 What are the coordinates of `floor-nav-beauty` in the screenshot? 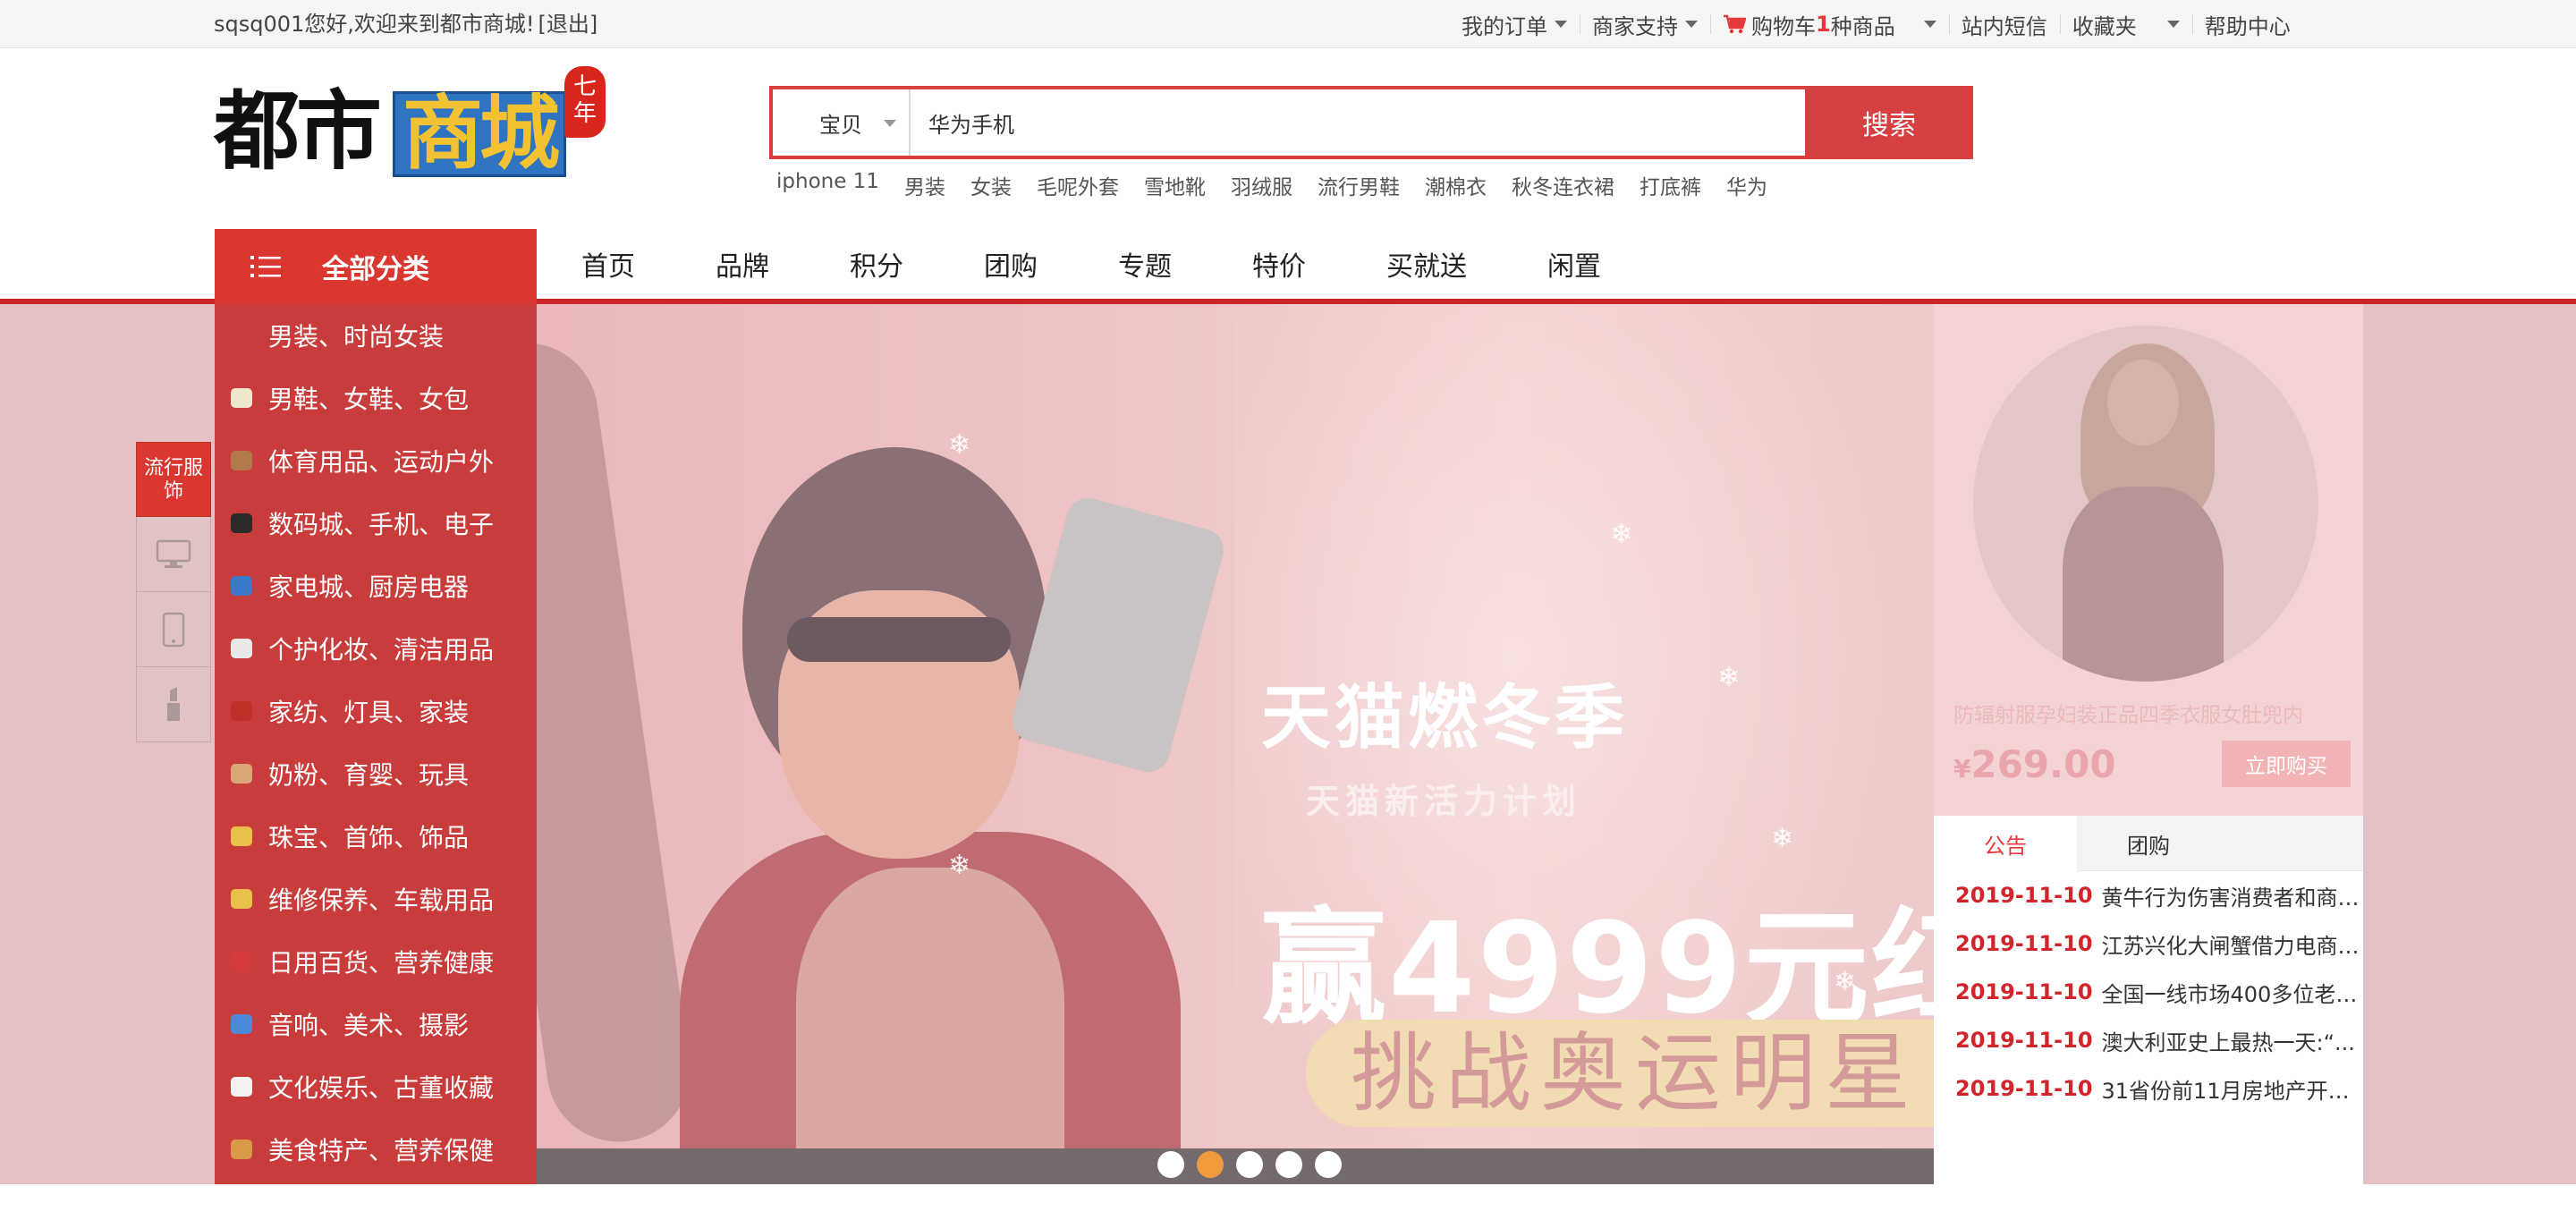 It's located at (173, 704).